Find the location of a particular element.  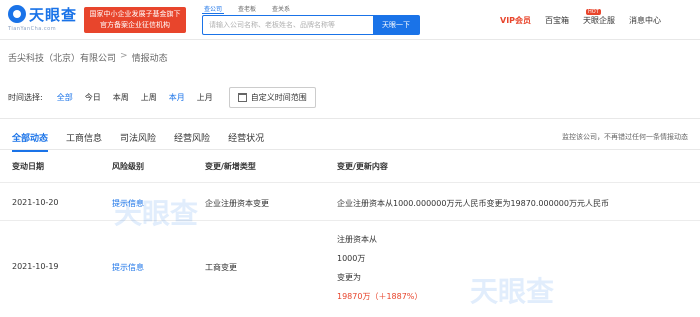

tianyancha-logo: 天眼查 TianYanCha.com is located at coordinates (44, 20).